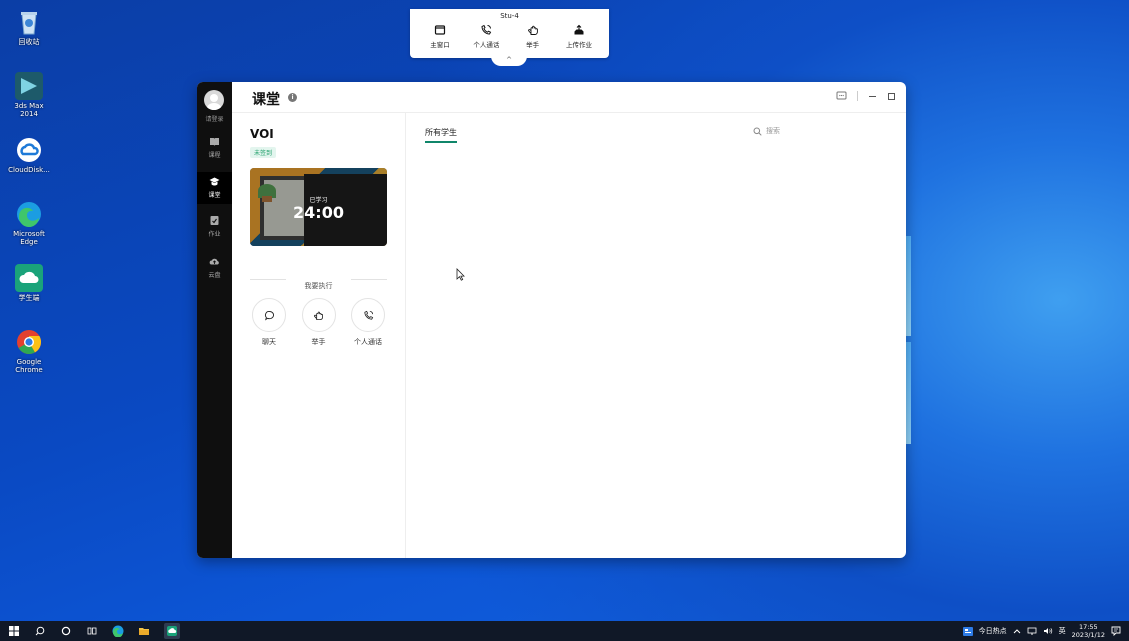 This screenshot has height=641, width=1129. I want to click on folder-icon, so click(144, 631).